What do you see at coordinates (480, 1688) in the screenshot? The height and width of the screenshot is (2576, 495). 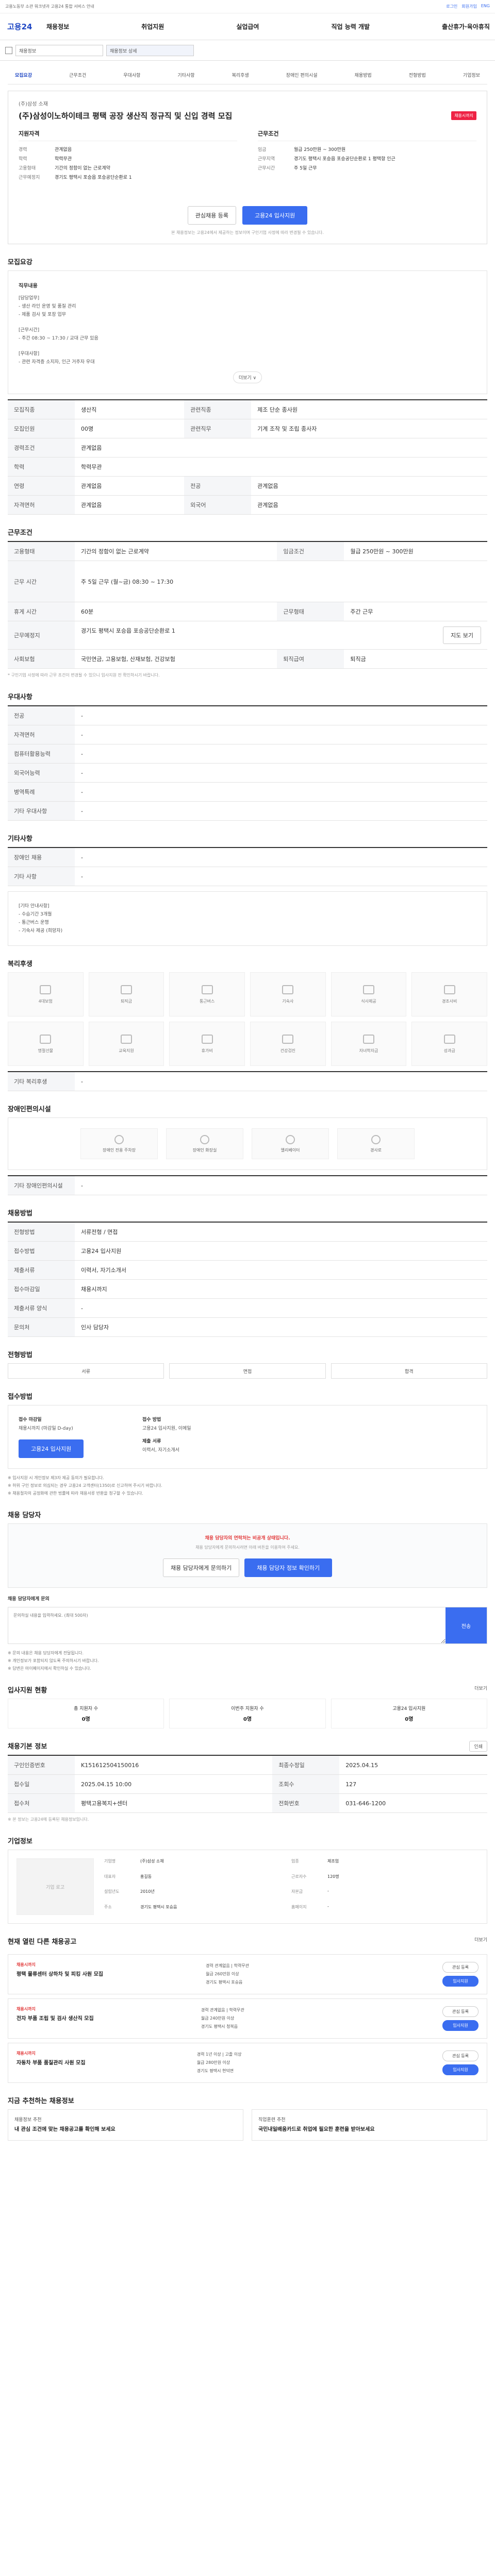 I see `status-more-link: 더보기` at bounding box center [480, 1688].